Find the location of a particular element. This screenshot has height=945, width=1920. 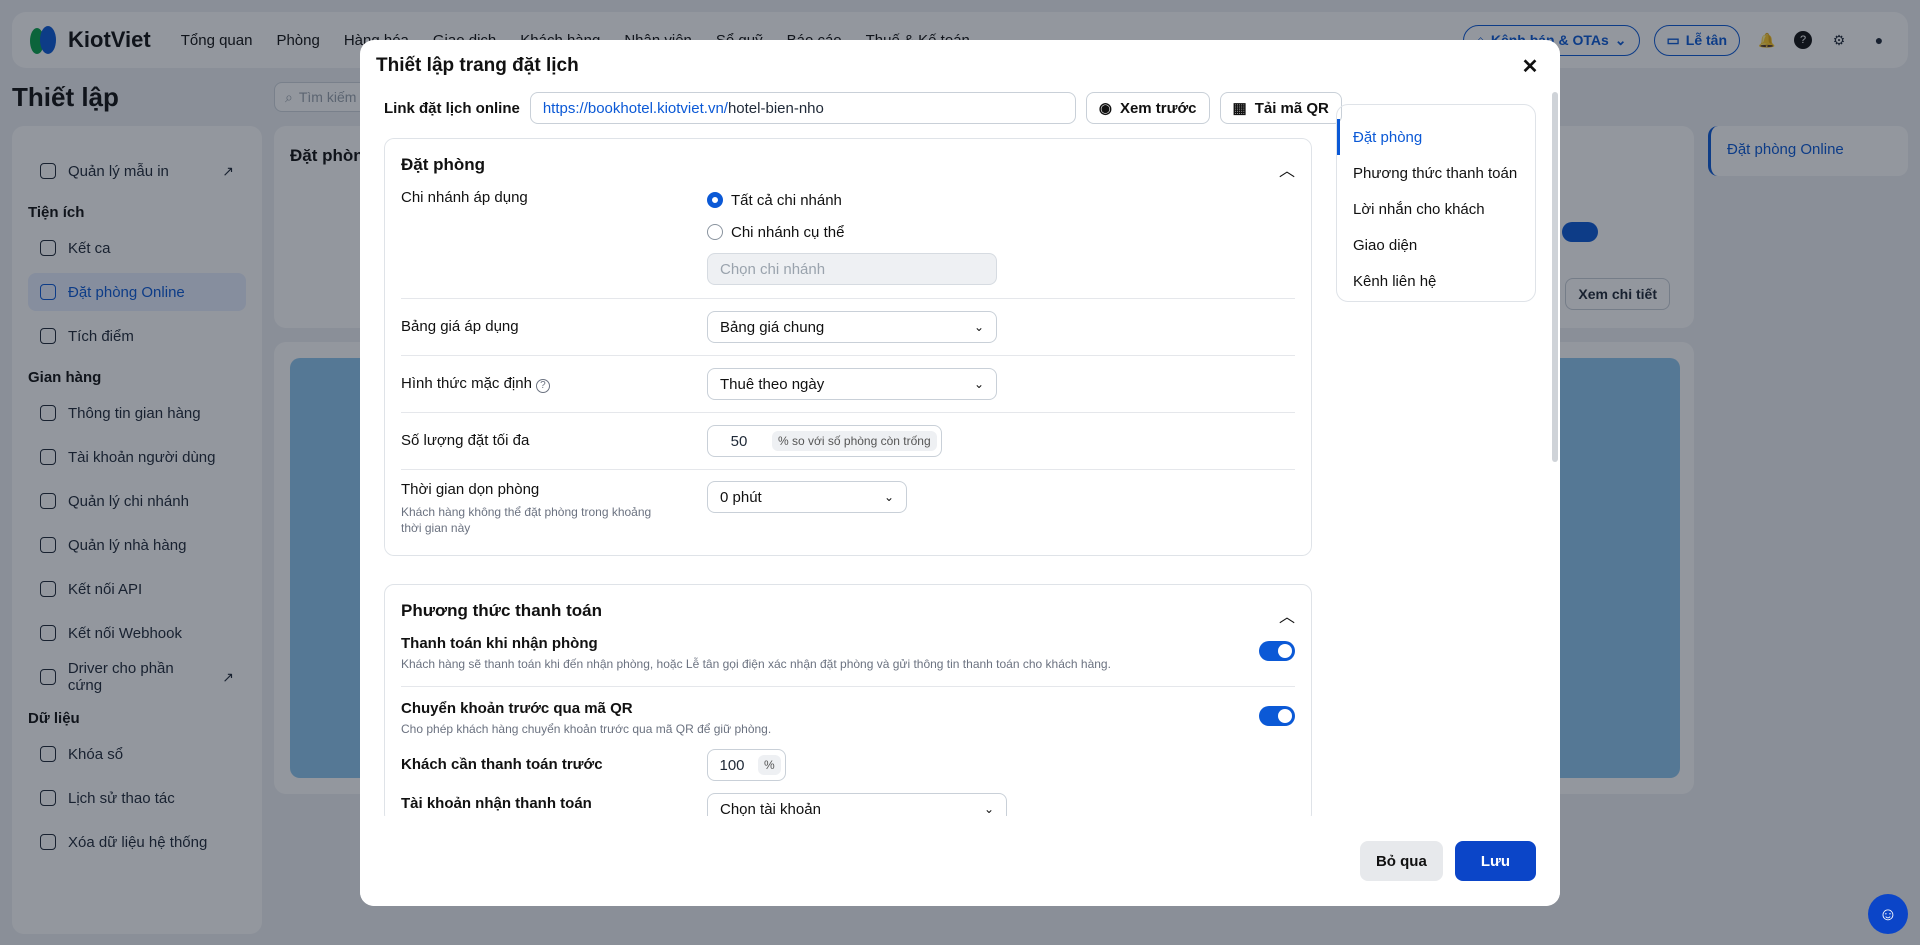

qr-icon: ▦ is located at coordinates (1239, 108).